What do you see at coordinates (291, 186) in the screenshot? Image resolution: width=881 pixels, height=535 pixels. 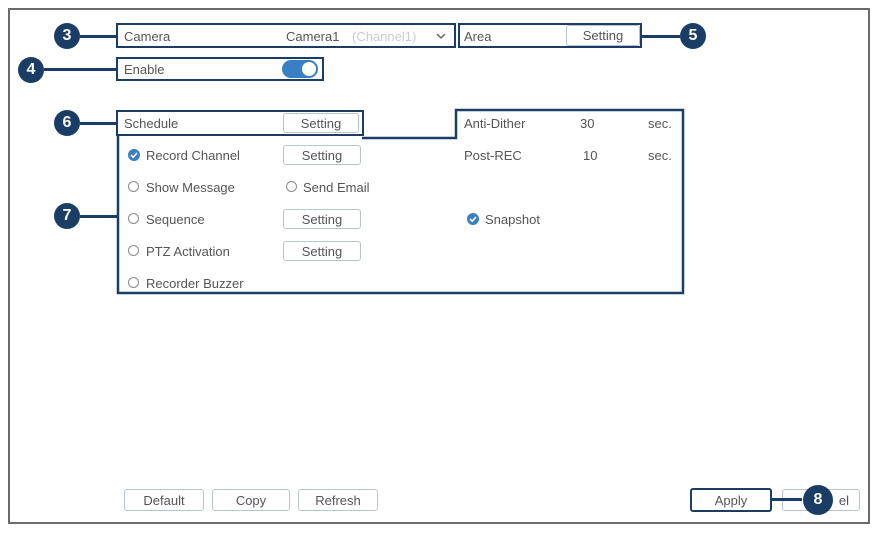 I see `send-email-radio` at bounding box center [291, 186].